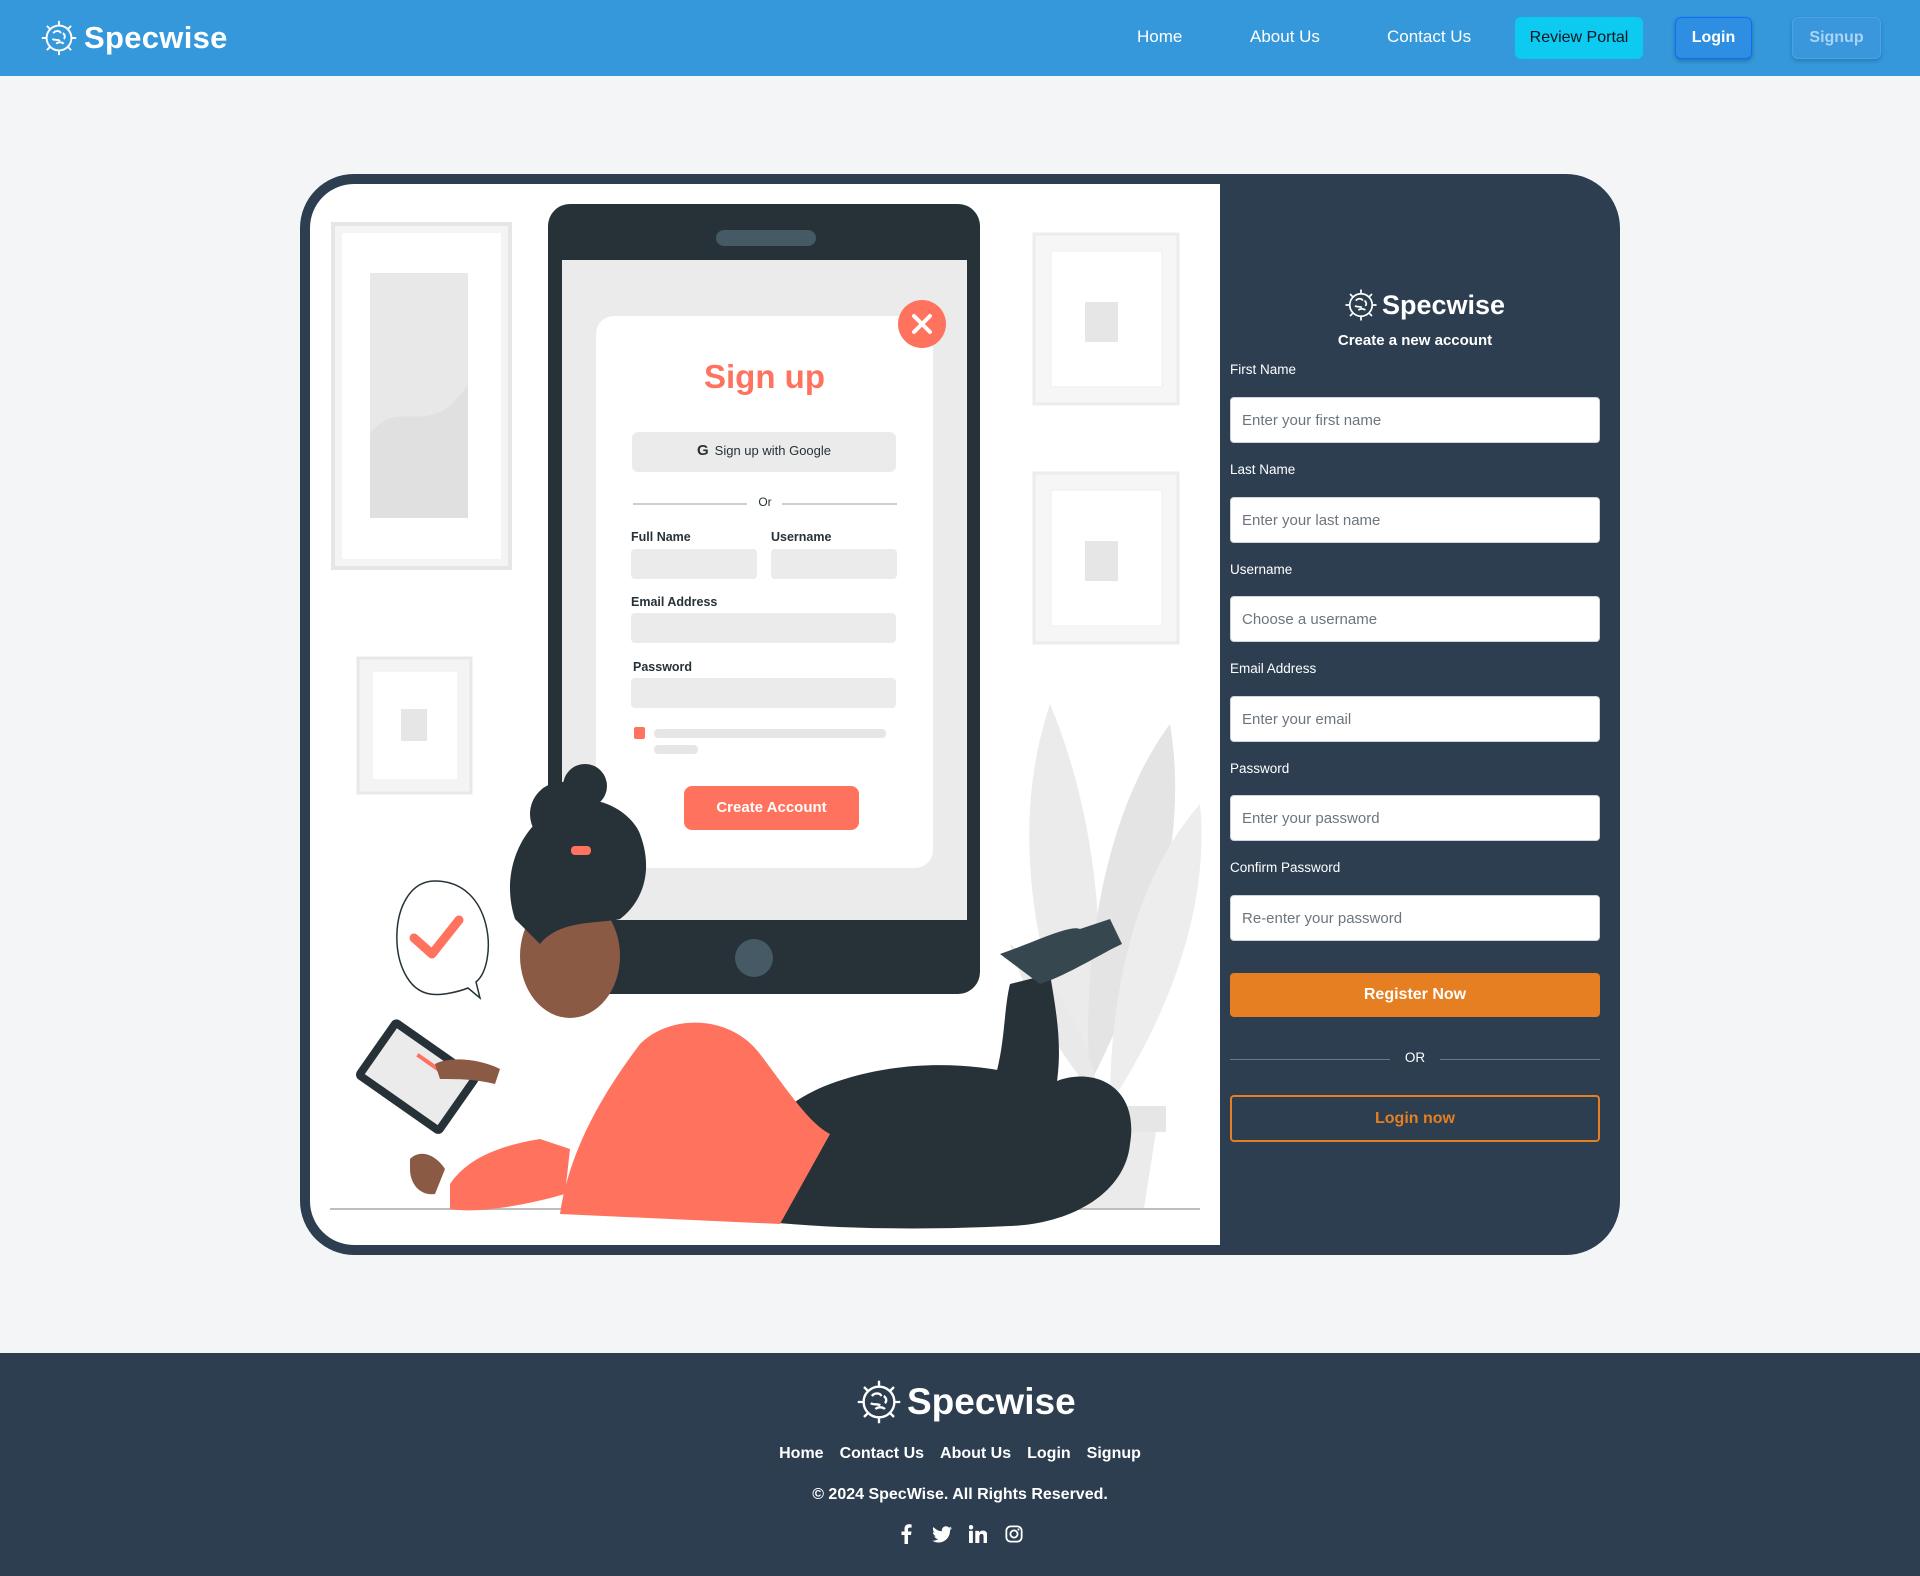  Describe the element at coordinates (1415, 995) in the screenshot. I see `register-now-button: Register Now` at that location.